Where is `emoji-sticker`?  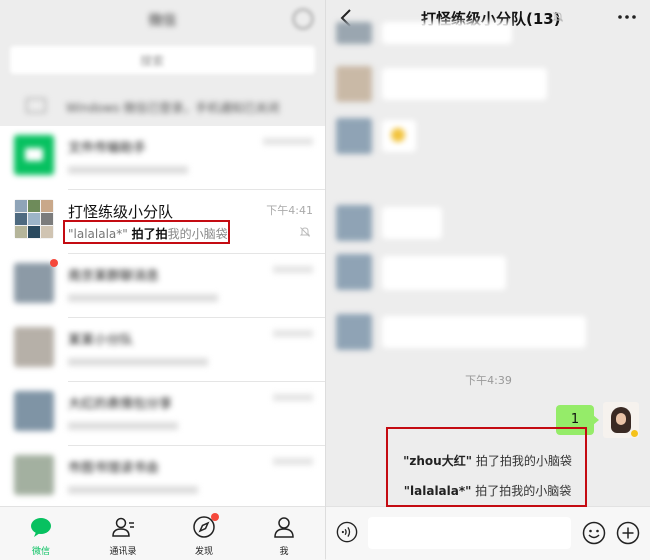 emoji-sticker is located at coordinates (398, 135).